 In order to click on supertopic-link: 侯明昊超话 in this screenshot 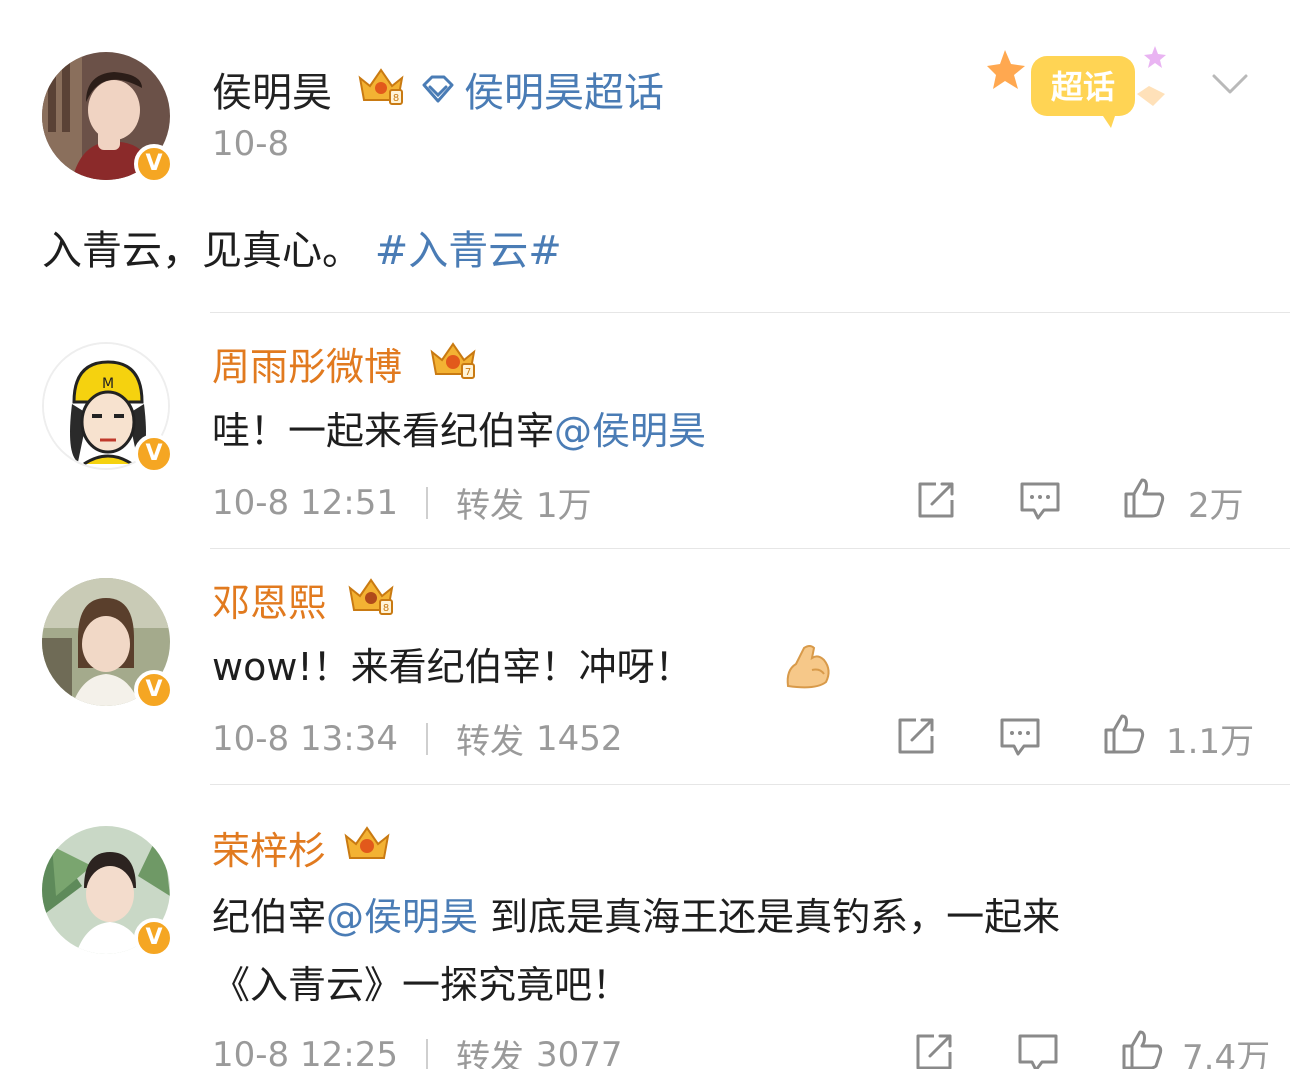, I will do `click(542, 89)`.